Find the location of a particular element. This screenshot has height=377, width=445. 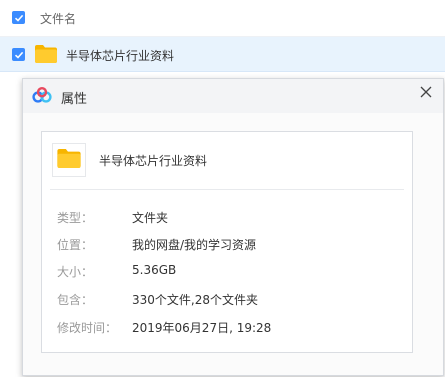

folder-name: 半导体芯片行业资料 is located at coordinates (153, 161).